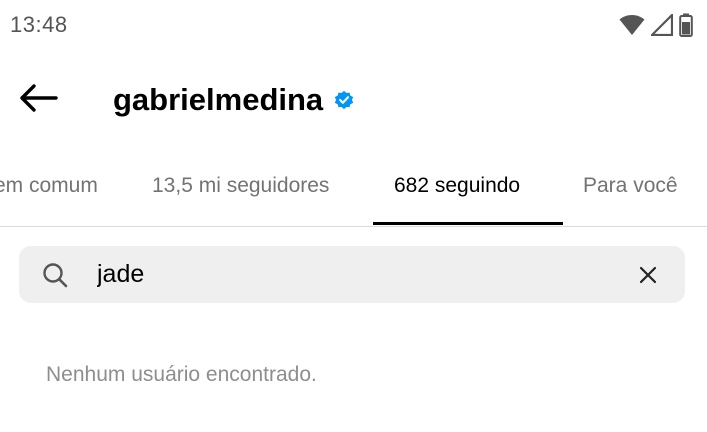  Describe the element at coordinates (357, 274) in the screenshot. I see `search-input` at that location.